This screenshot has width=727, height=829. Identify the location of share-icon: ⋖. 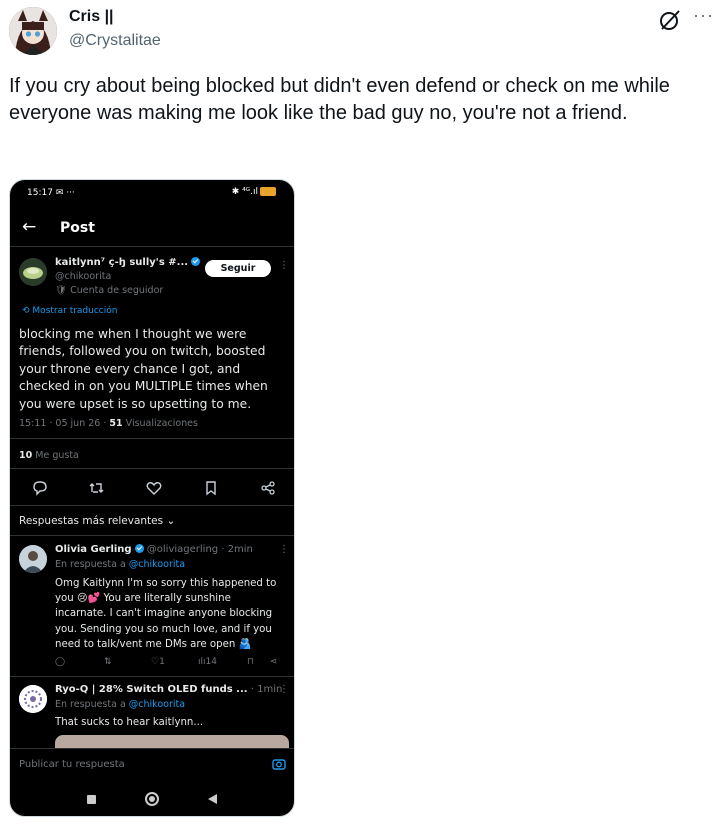
(274, 662).